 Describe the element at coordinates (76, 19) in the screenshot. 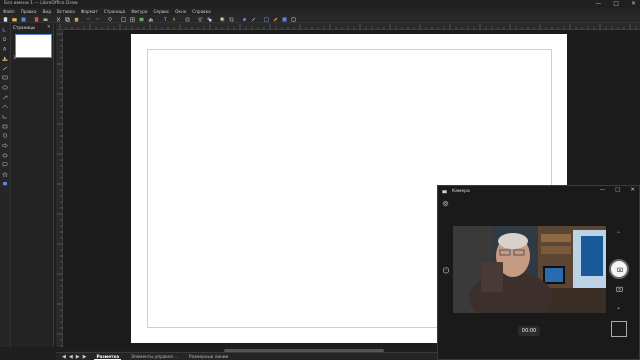

I see `paste-icon` at that location.